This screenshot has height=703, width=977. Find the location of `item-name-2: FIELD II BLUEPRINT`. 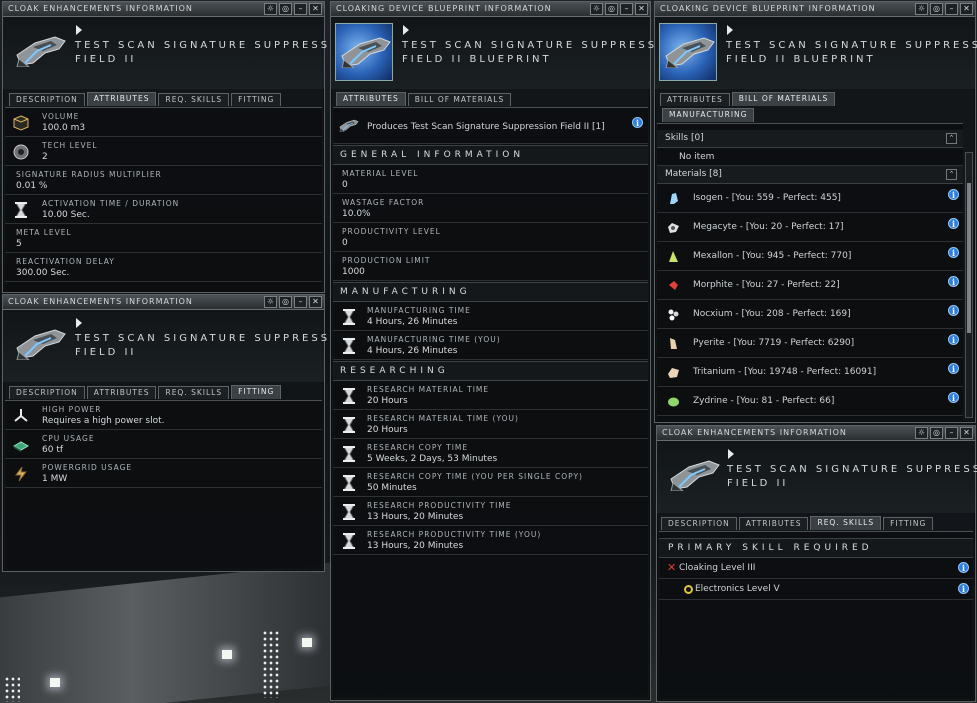

item-name-2: FIELD II BLUEPRINT is located at coordinates (477, 59).